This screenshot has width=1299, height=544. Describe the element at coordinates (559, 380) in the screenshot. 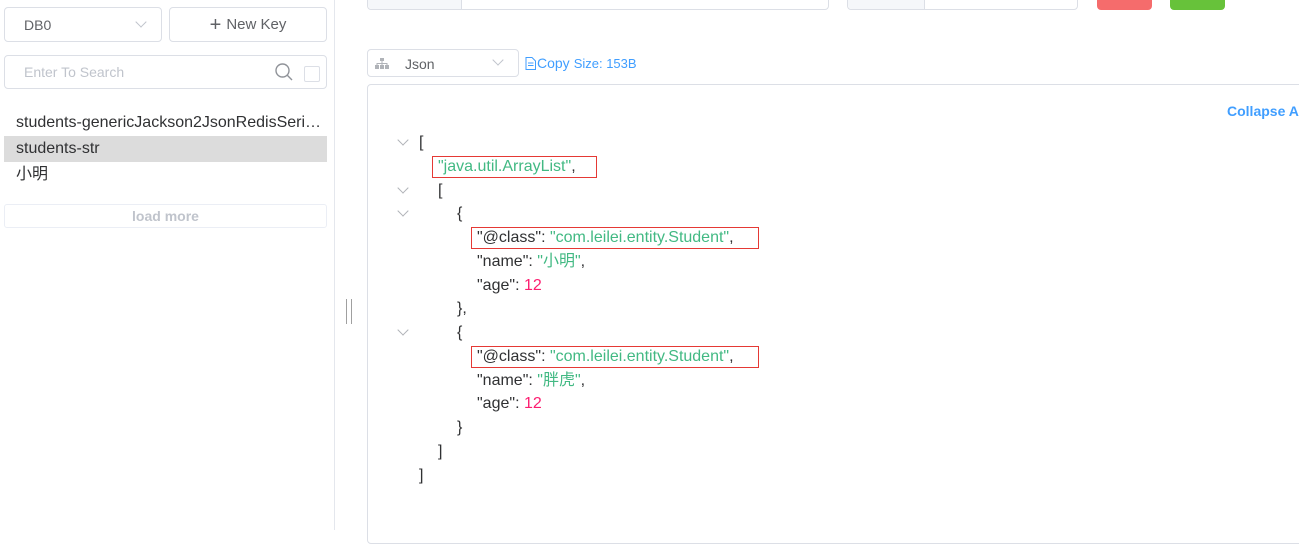

I see `json-string: "胖虎"` at that location.